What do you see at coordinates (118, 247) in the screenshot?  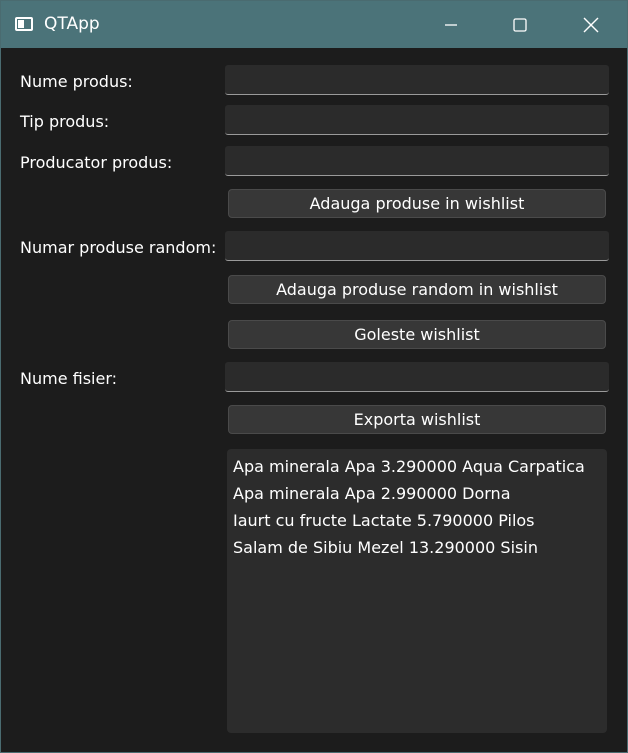 I see `numar-produse-random-label: Numar produse random:` at bounding box center [118, 247].